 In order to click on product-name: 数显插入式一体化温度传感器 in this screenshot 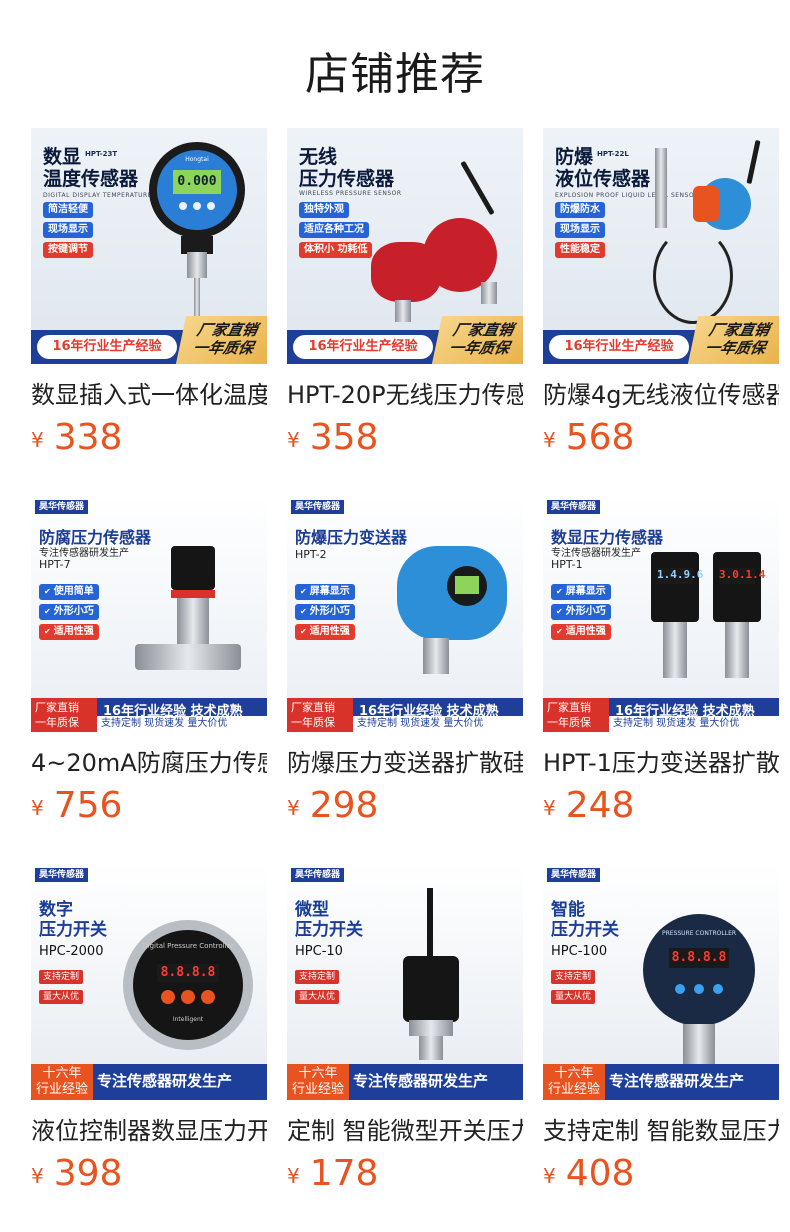, I will do `click(149, 396)`.